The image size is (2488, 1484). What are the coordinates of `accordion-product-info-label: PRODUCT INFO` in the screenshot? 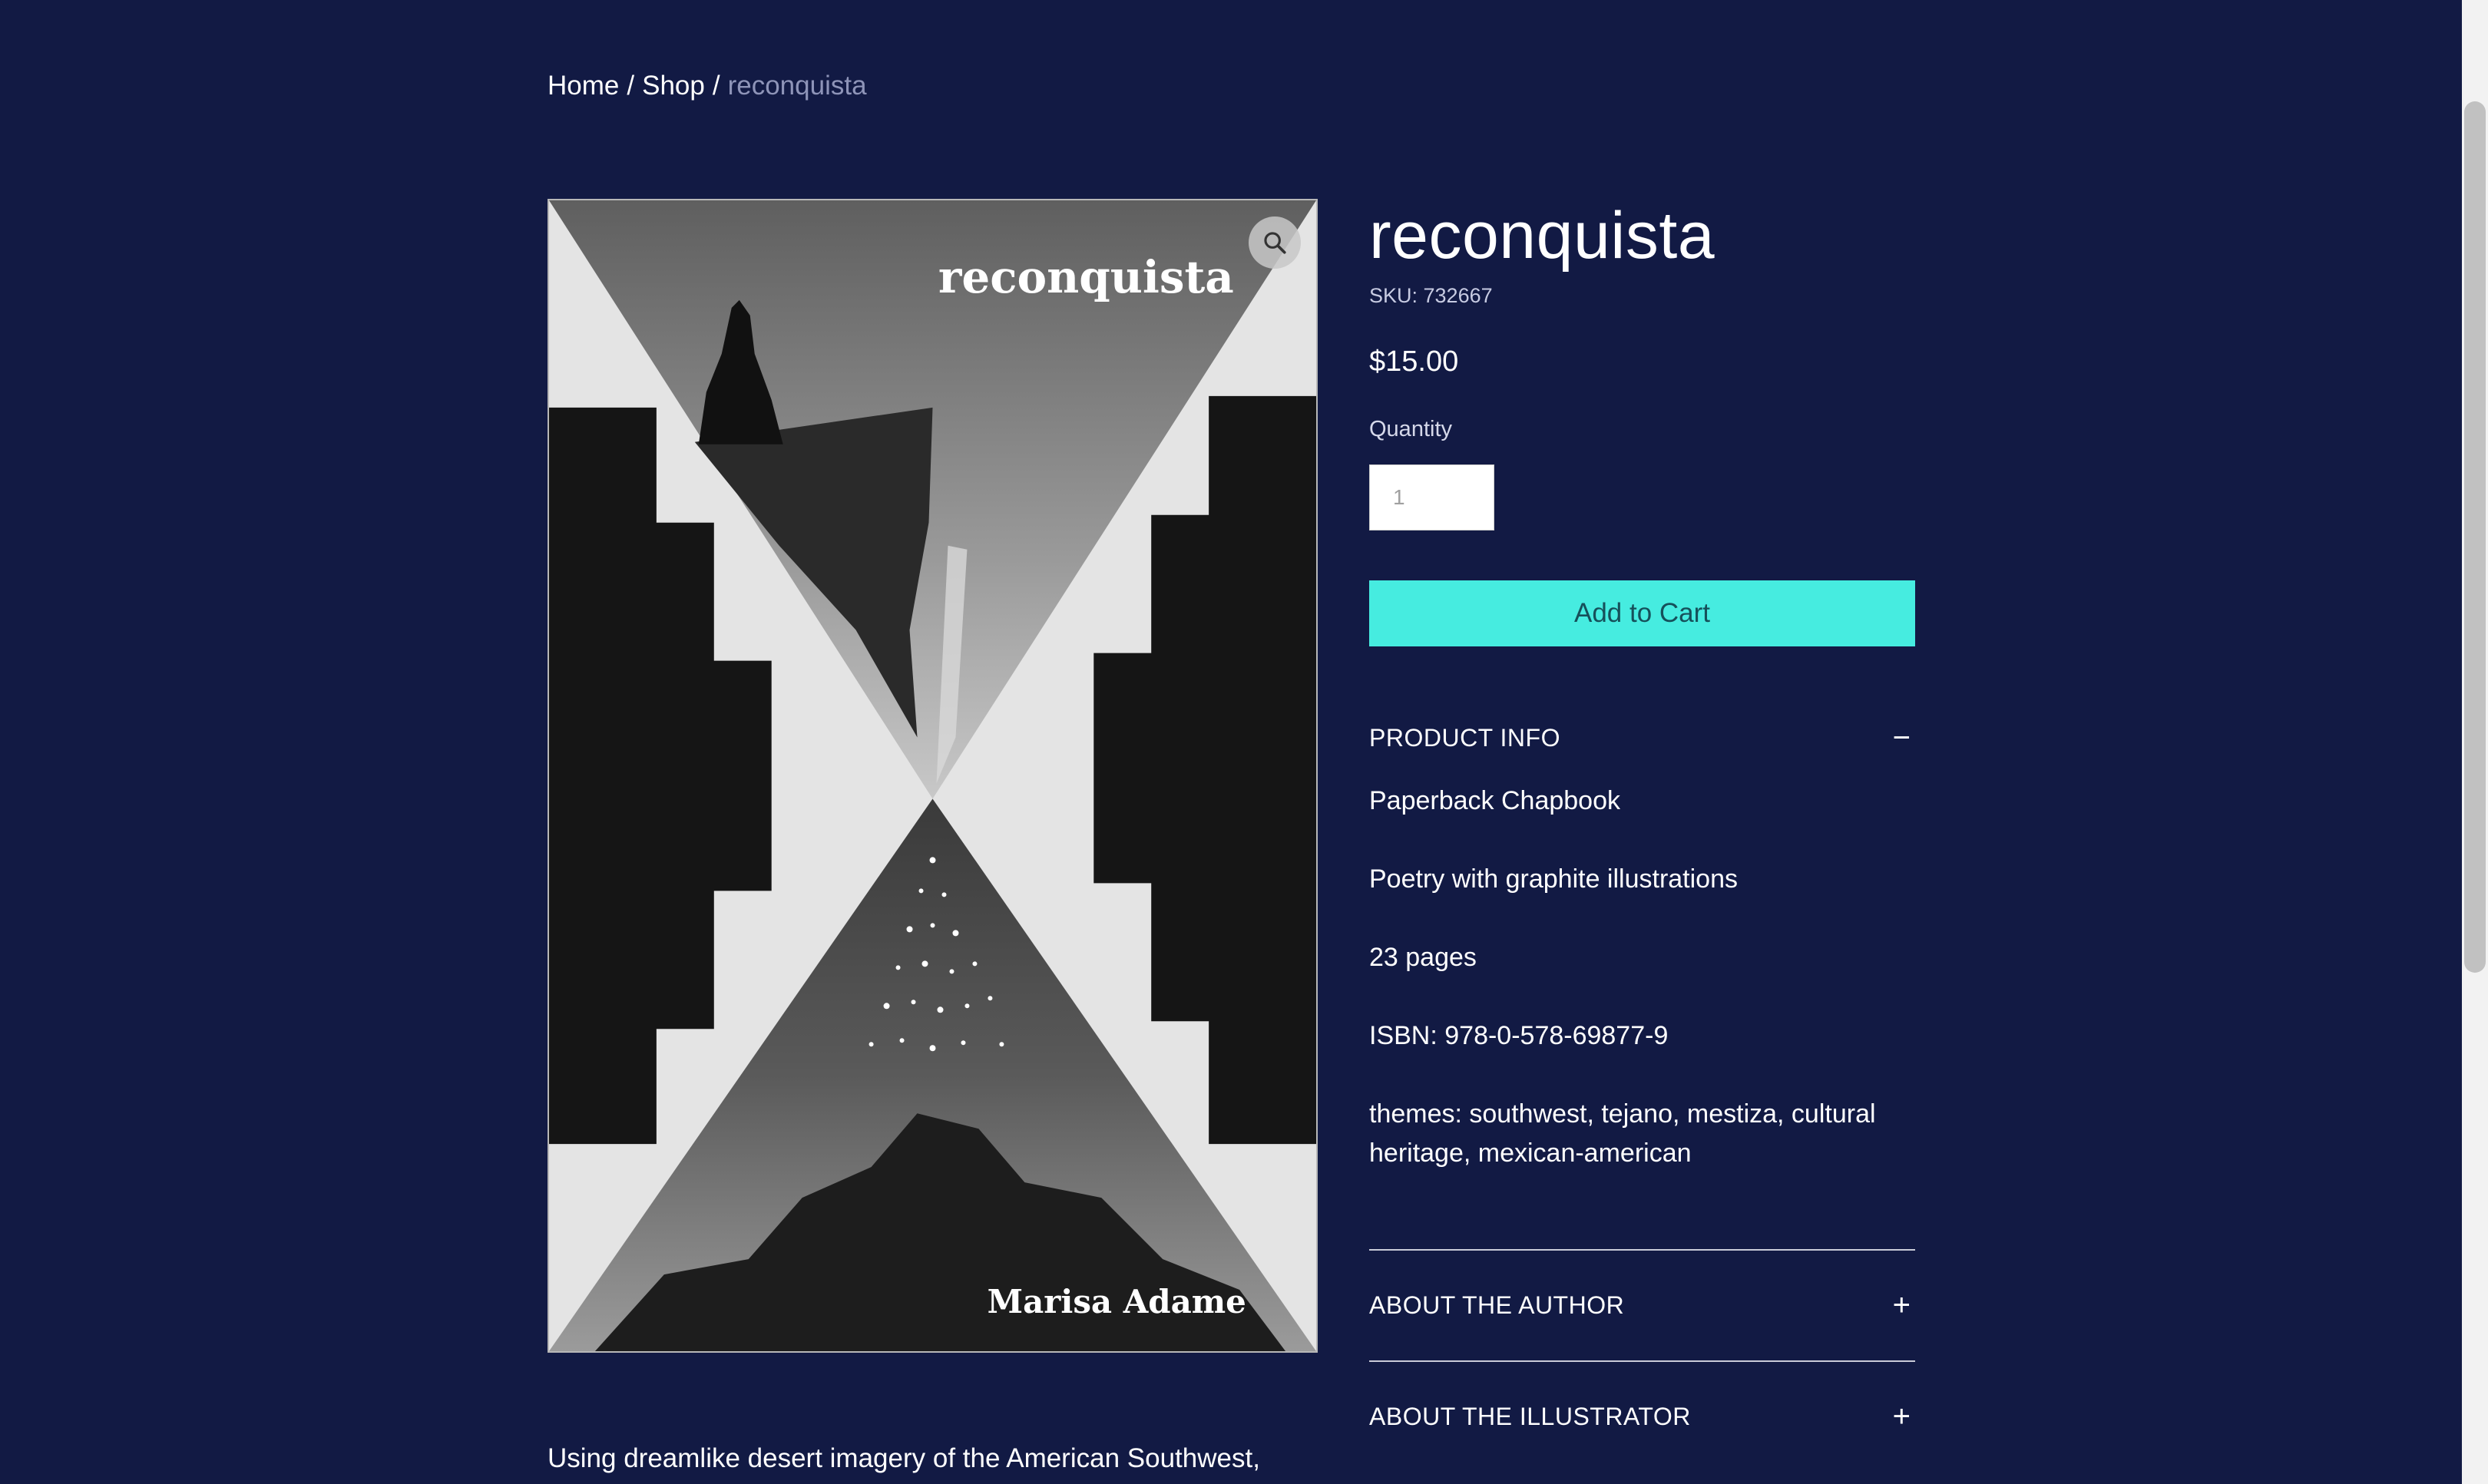 It's located at (1465, 737).